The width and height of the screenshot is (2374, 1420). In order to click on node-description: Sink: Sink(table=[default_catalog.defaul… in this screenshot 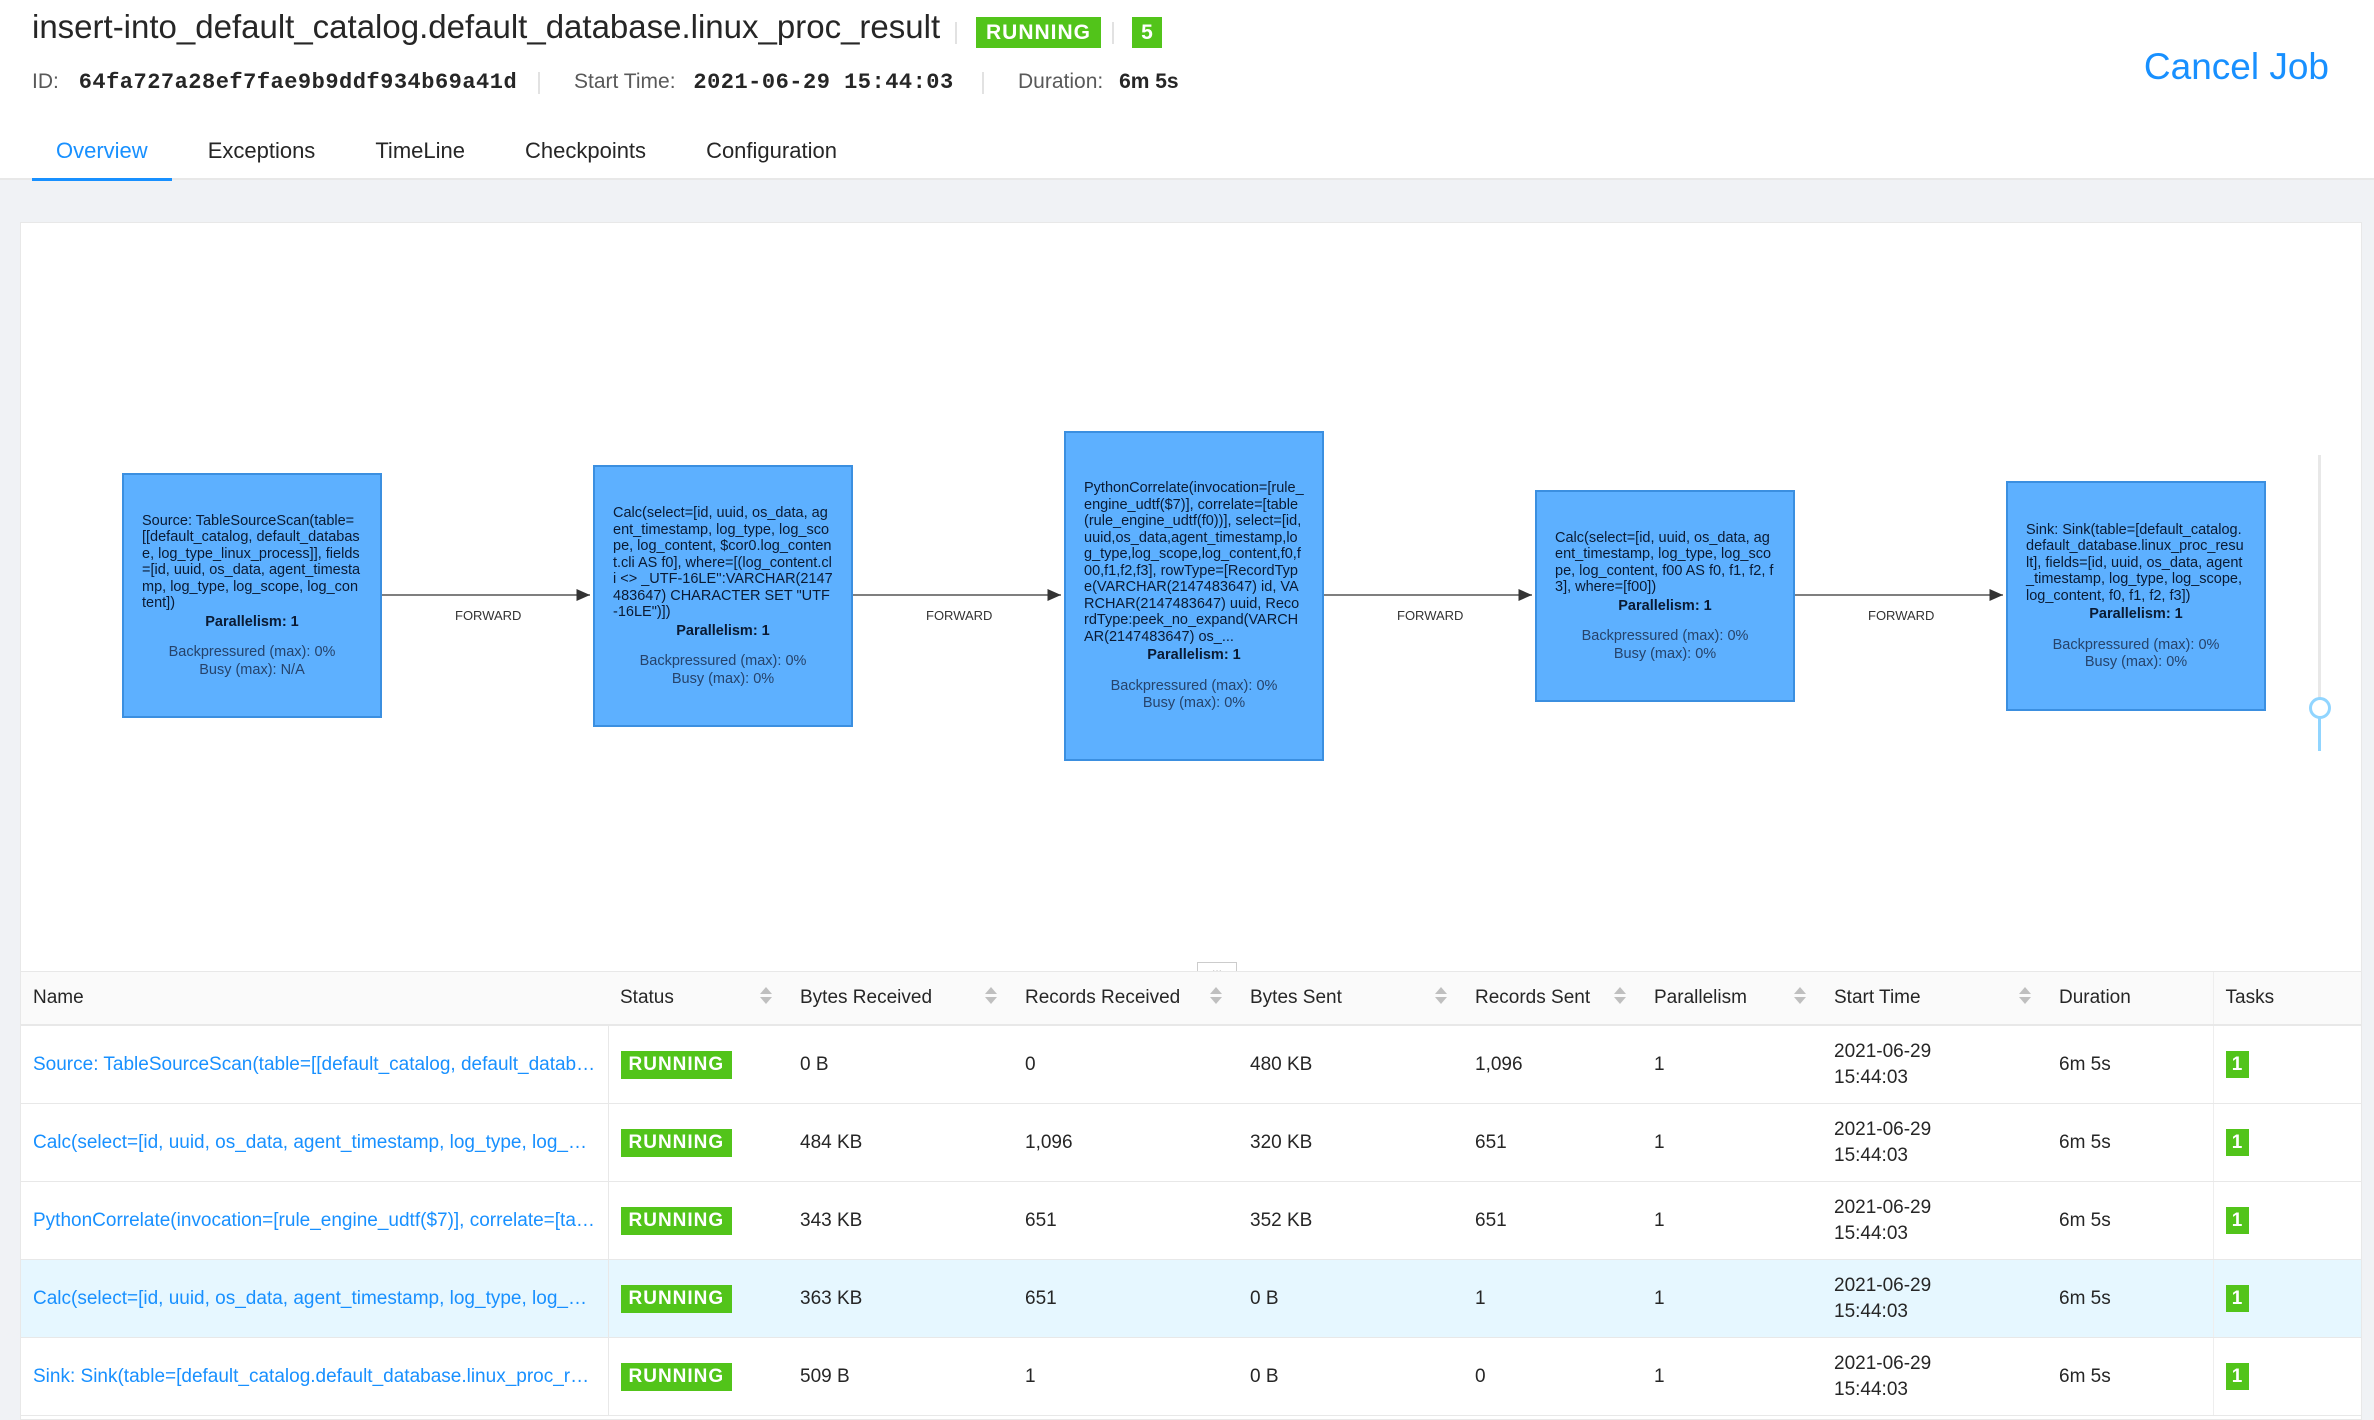, I will do `click(2135, 562)`.